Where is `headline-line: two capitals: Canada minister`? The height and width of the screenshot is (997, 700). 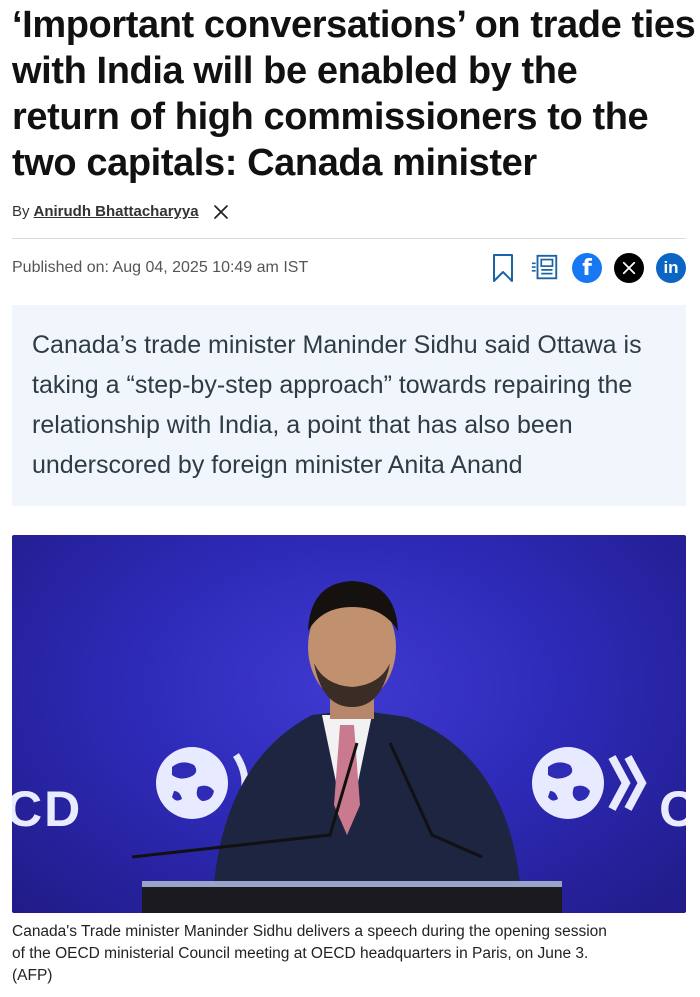 headline-line: two capitals: Canada minister is located at coordinates (274, 163).